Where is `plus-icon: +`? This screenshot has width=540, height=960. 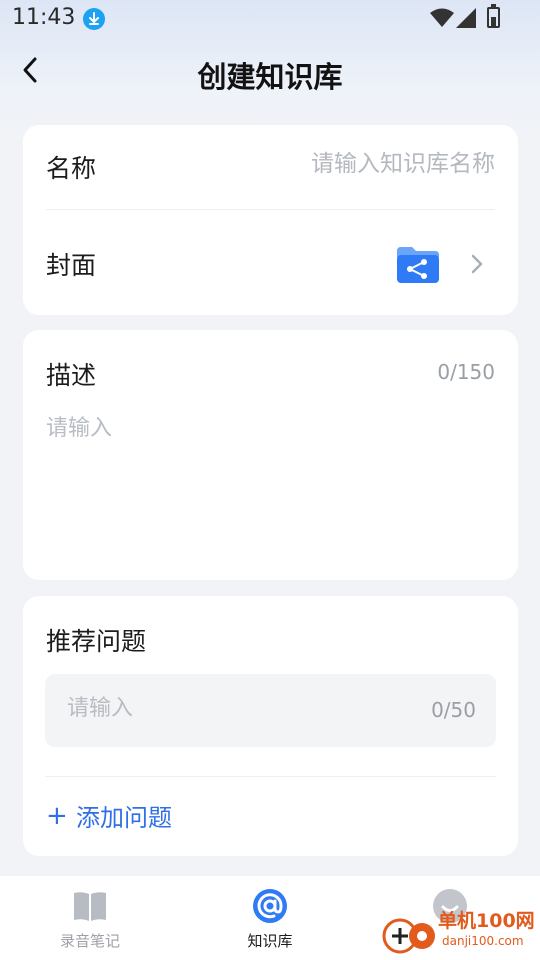 plus-icon: + is located at coordinates (57, 815).